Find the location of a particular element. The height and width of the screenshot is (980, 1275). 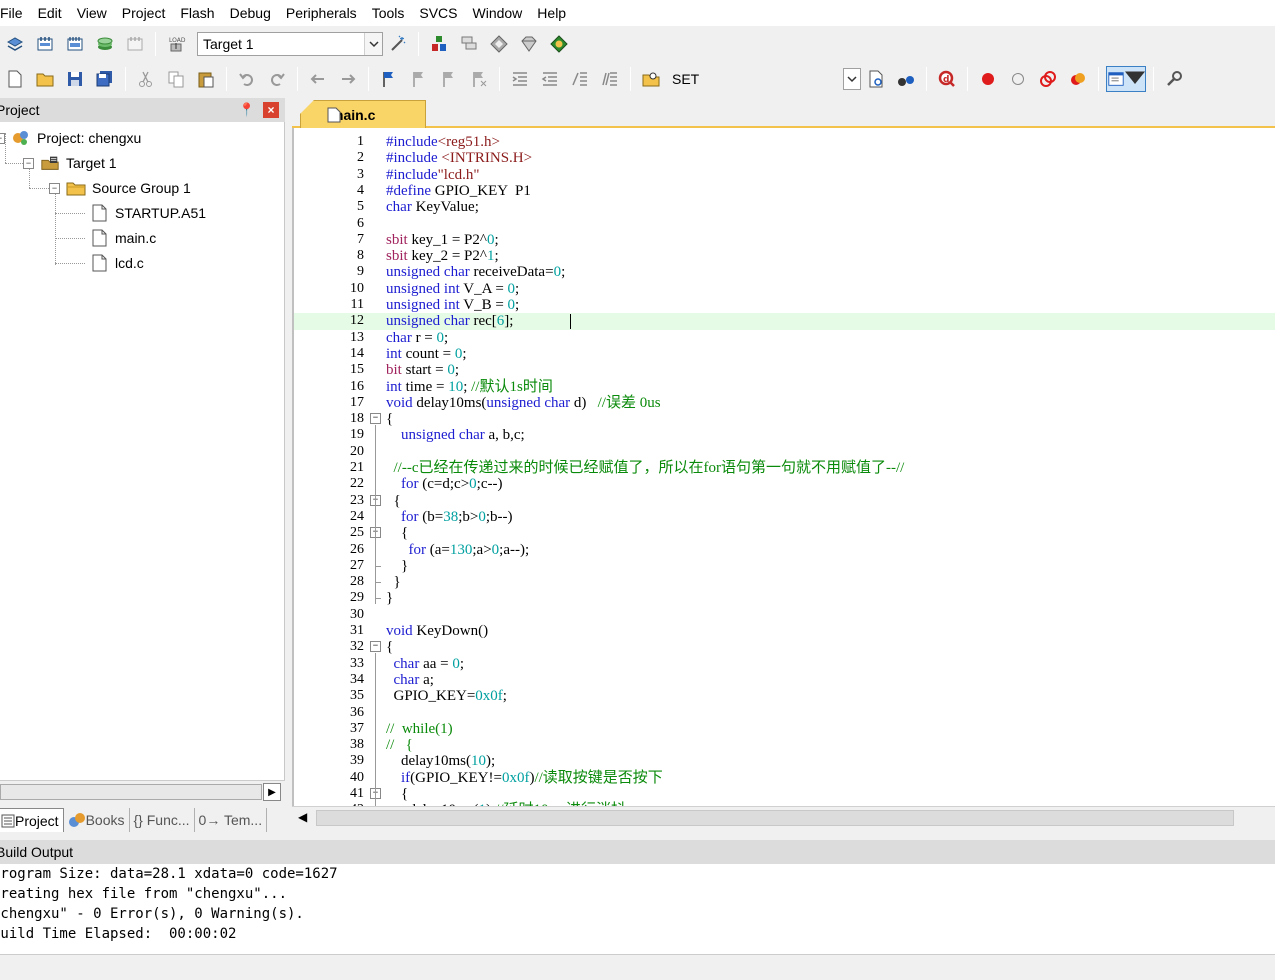

menu-svcs: SVCS is located at coordinates (437, 13).